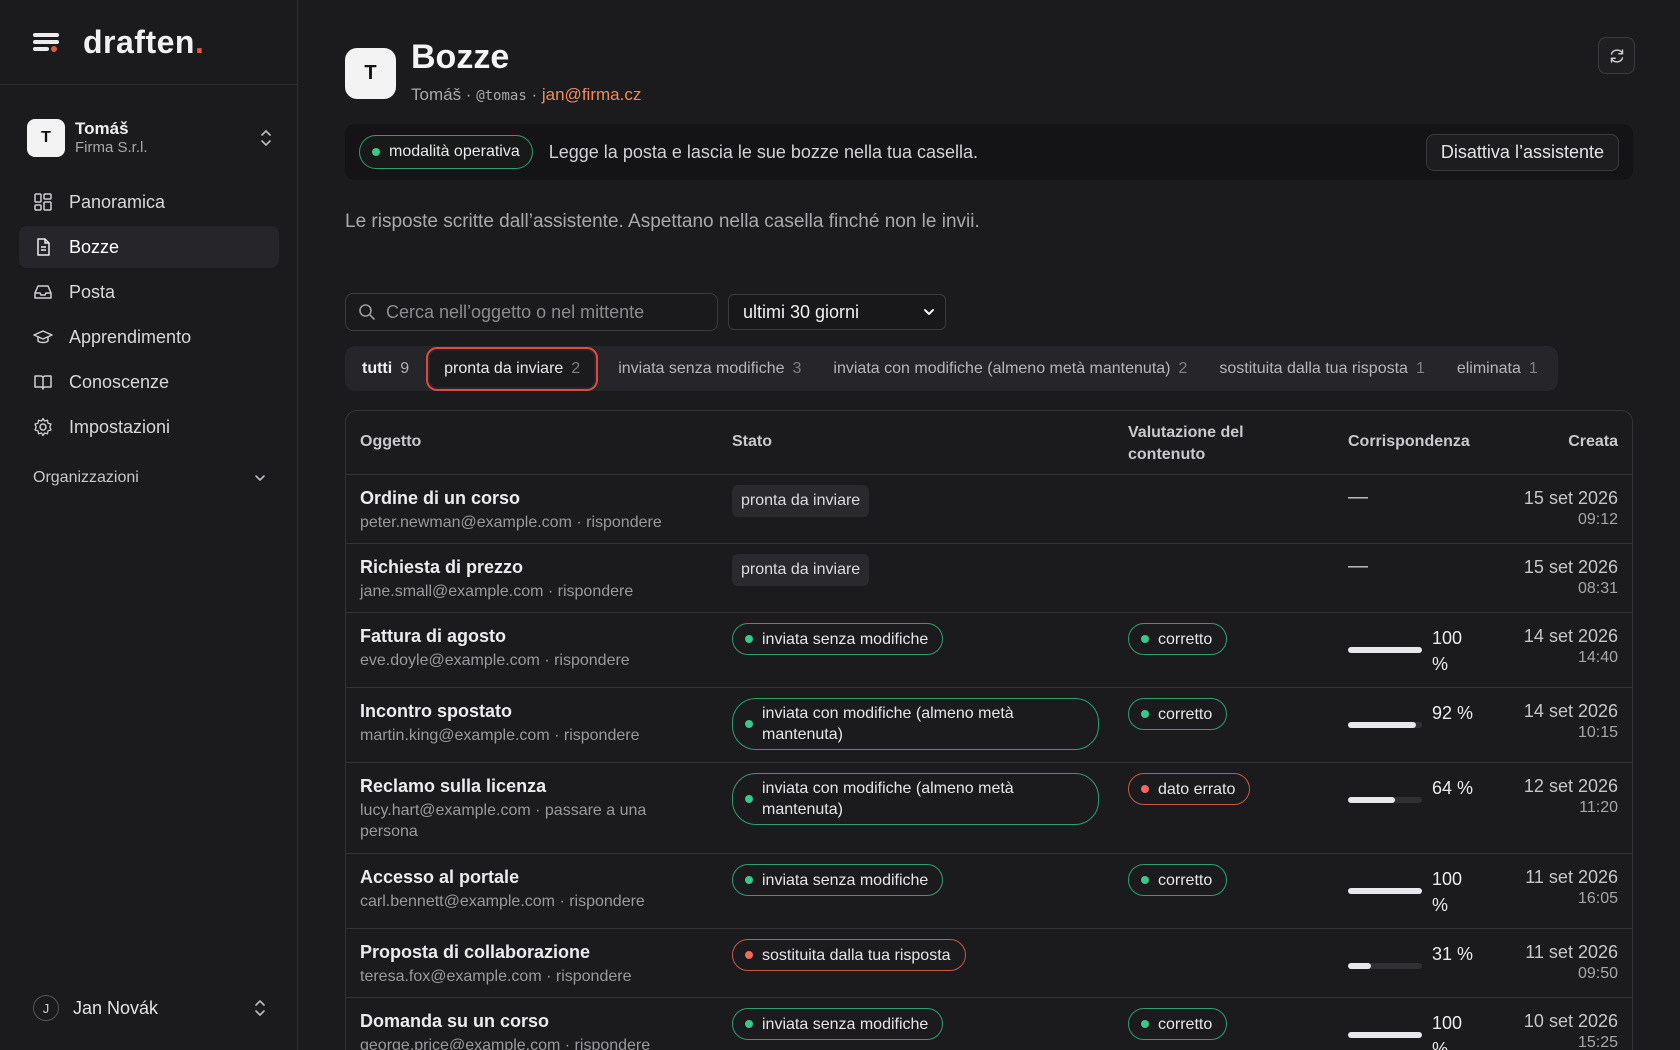  Describe the element at coordinates (797, 368) in the screenshot. I see `tab-count: 3` at that location.